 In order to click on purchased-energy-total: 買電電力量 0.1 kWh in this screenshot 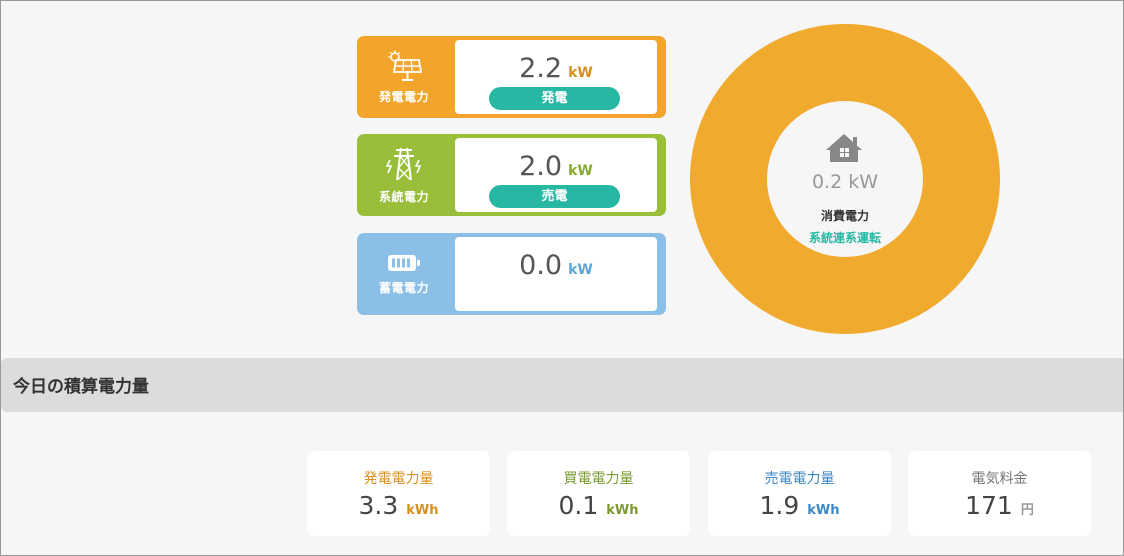, I will do `click(598, 493)`.